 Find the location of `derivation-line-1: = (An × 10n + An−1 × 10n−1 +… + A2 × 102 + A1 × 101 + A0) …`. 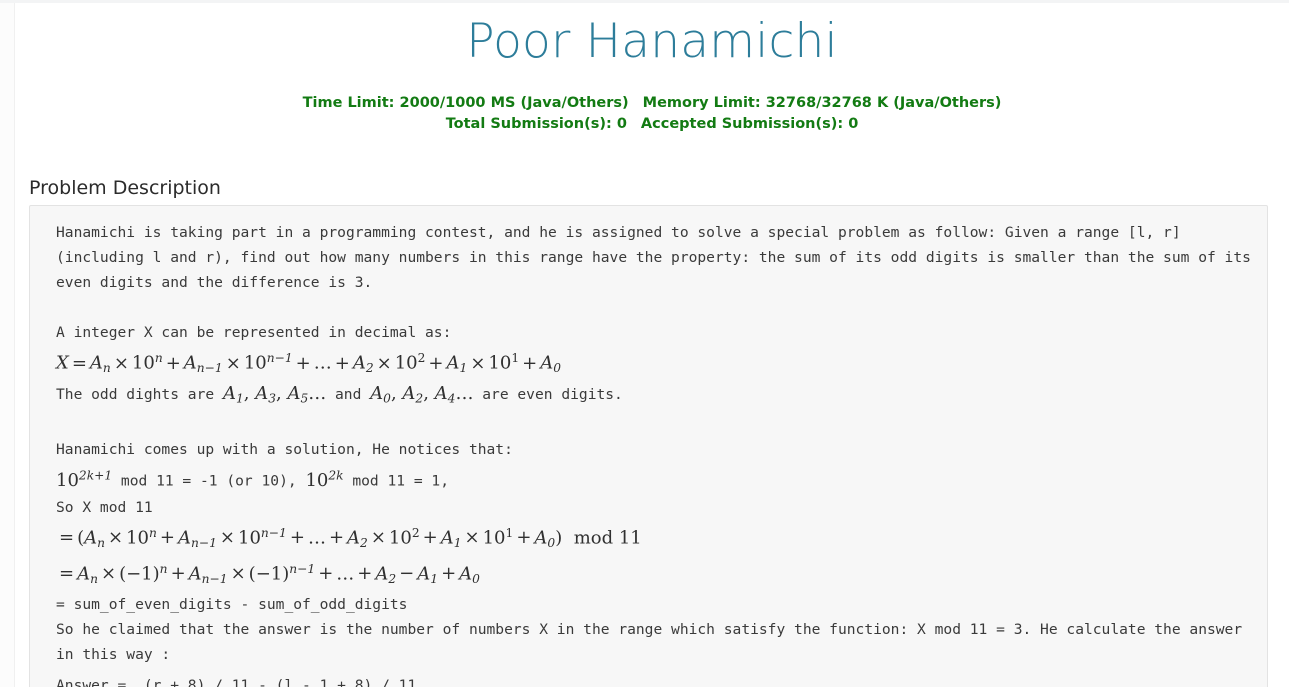

derivation-line-1: = (An × 10n + An−1 × 10n−1 +… + A2 × 102 + A1 × 101 + A0) … is located at coordinates (350, 537).